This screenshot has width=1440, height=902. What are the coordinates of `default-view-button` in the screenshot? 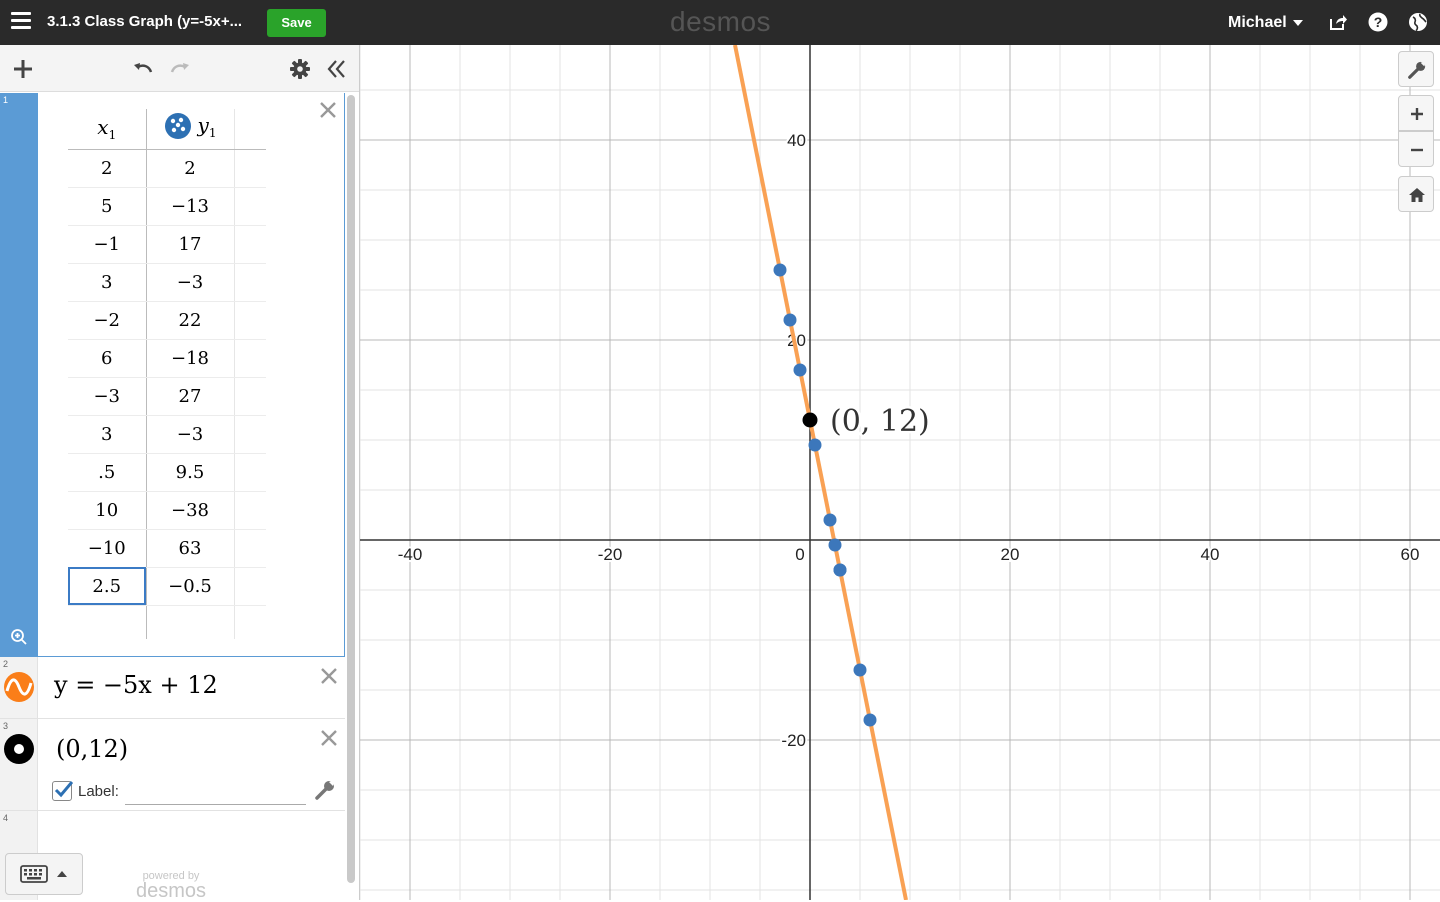 It's located at (1416, 194).